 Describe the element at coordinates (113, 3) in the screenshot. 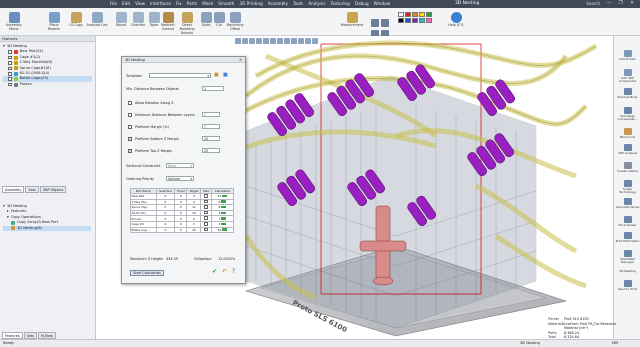

I see `menu-file: File` at that location.